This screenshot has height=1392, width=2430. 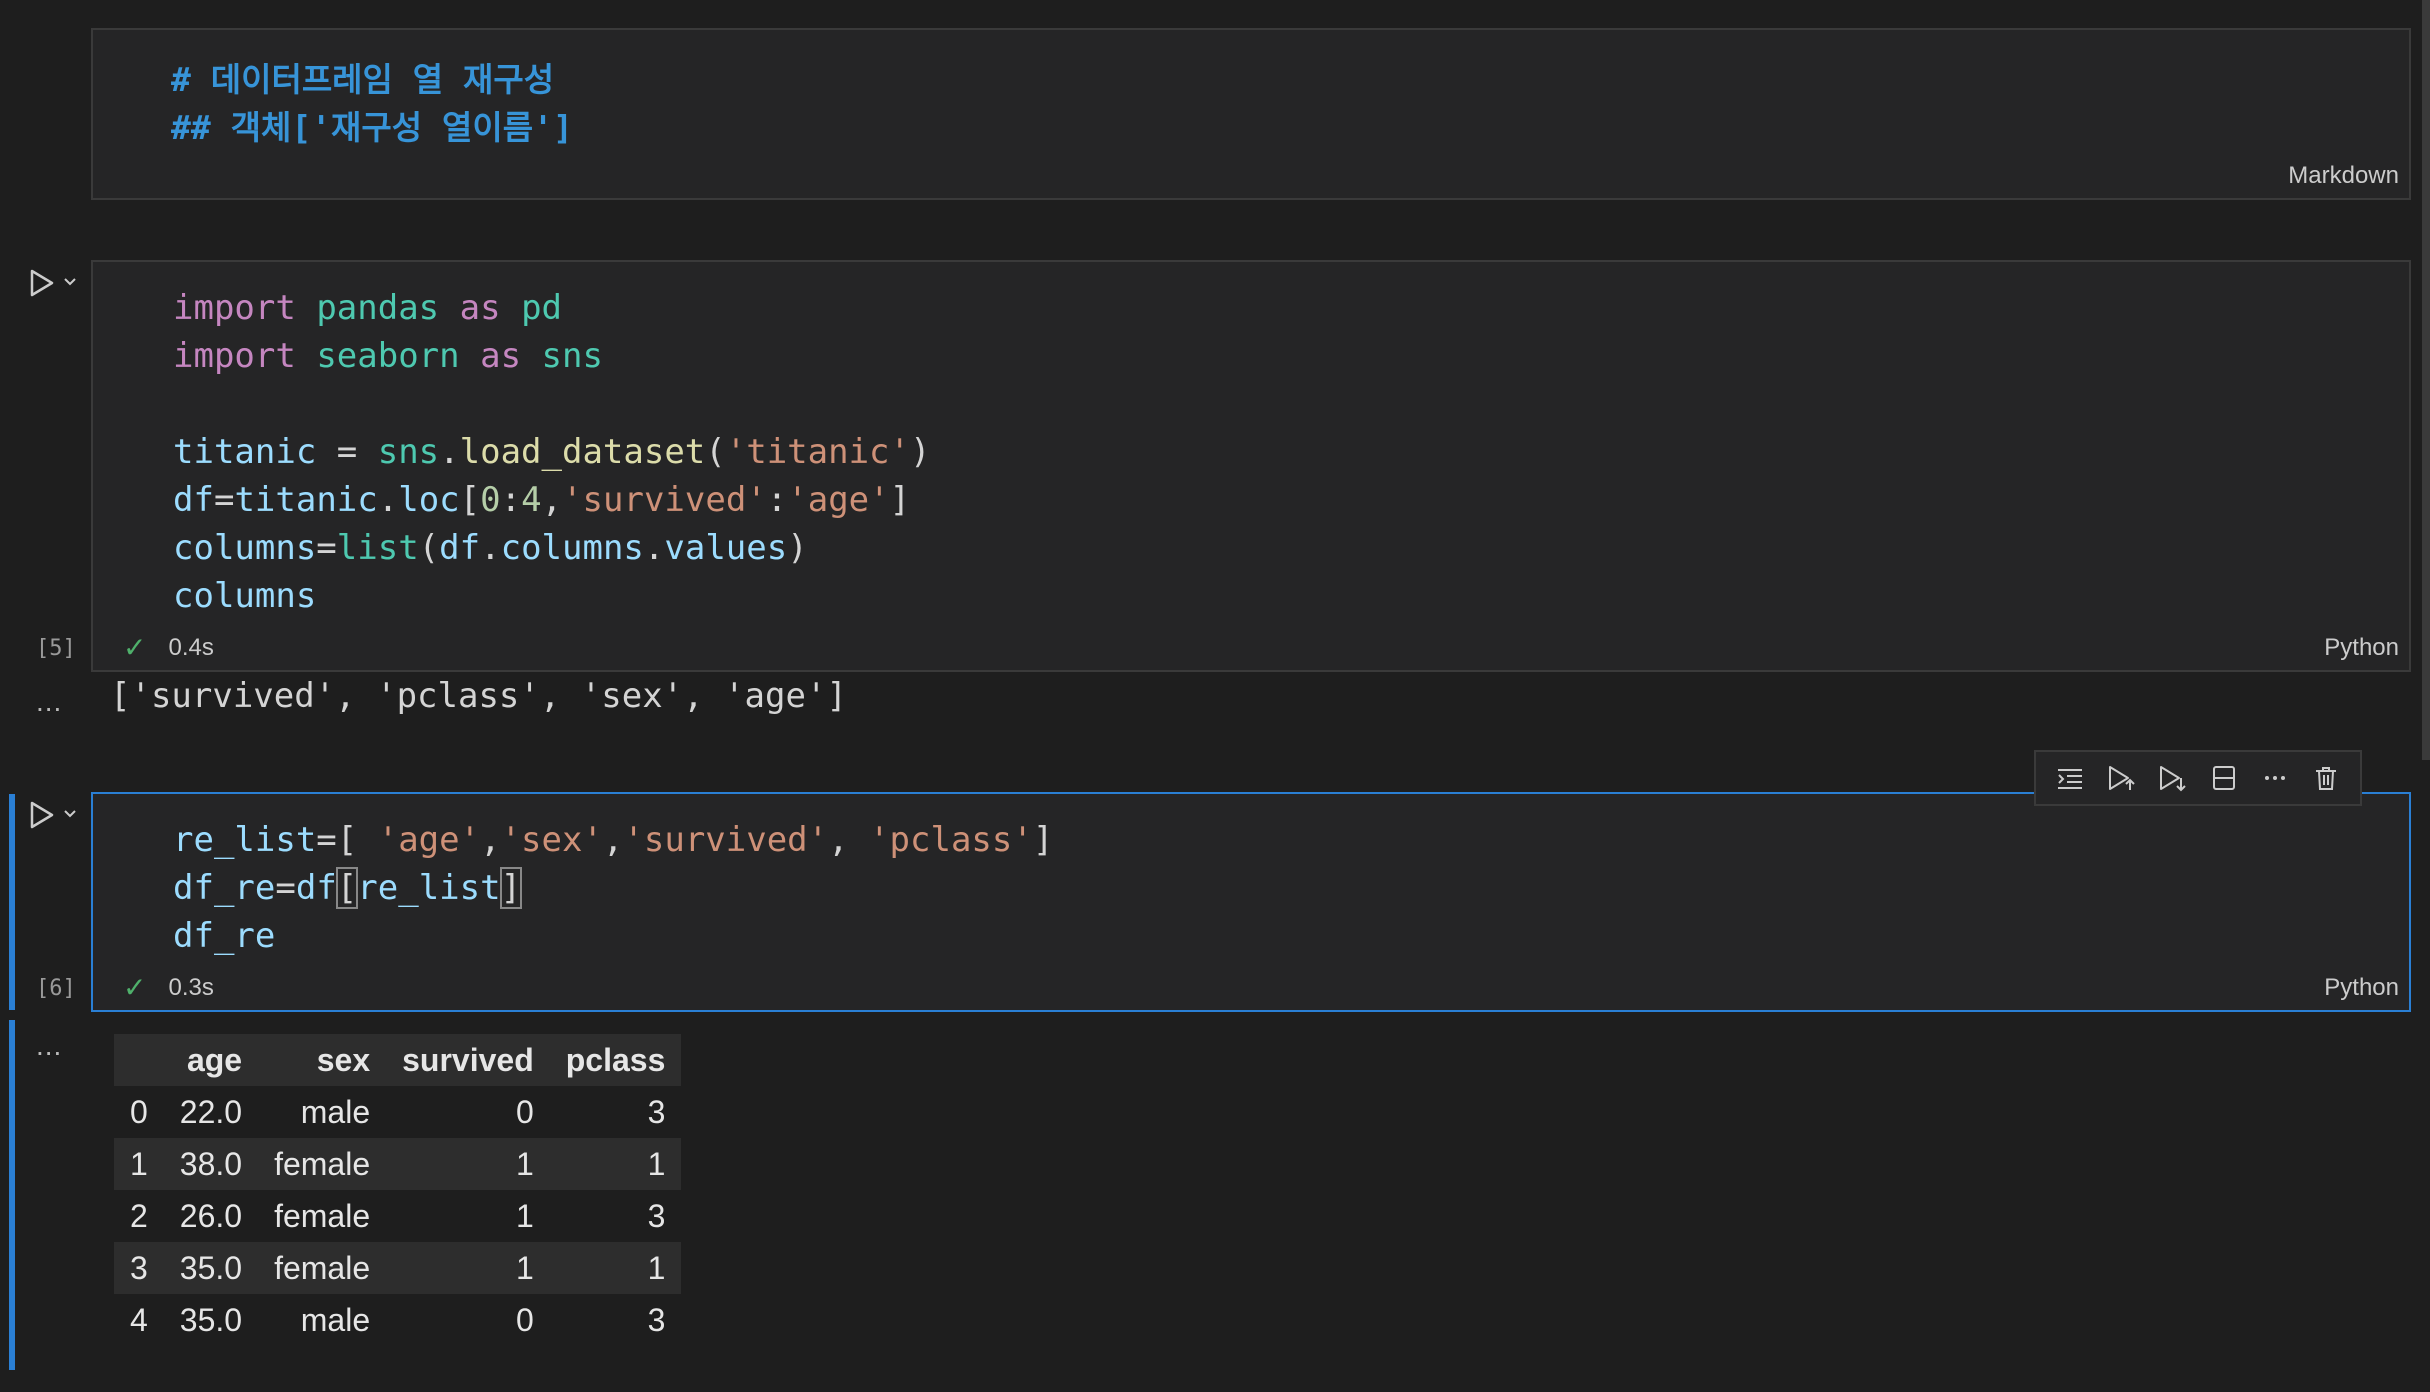 What do you see at coordinates (777, 500) in the screenshot?
I see `code-token: :` at bounding box center [777, 500].